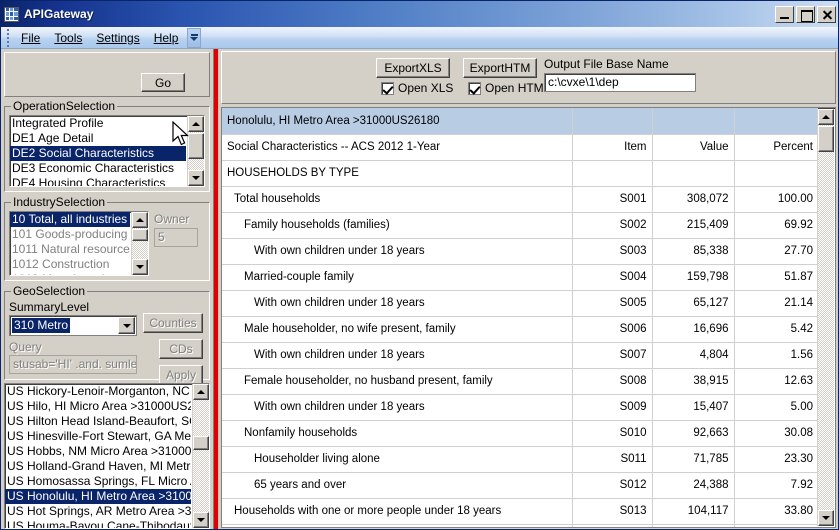 Image resolution: width=839 pixels, height=530 pixels. Describe the element at coordinates (693, 407) in the screenshot. I see `cell-value: 15,407` at that location.